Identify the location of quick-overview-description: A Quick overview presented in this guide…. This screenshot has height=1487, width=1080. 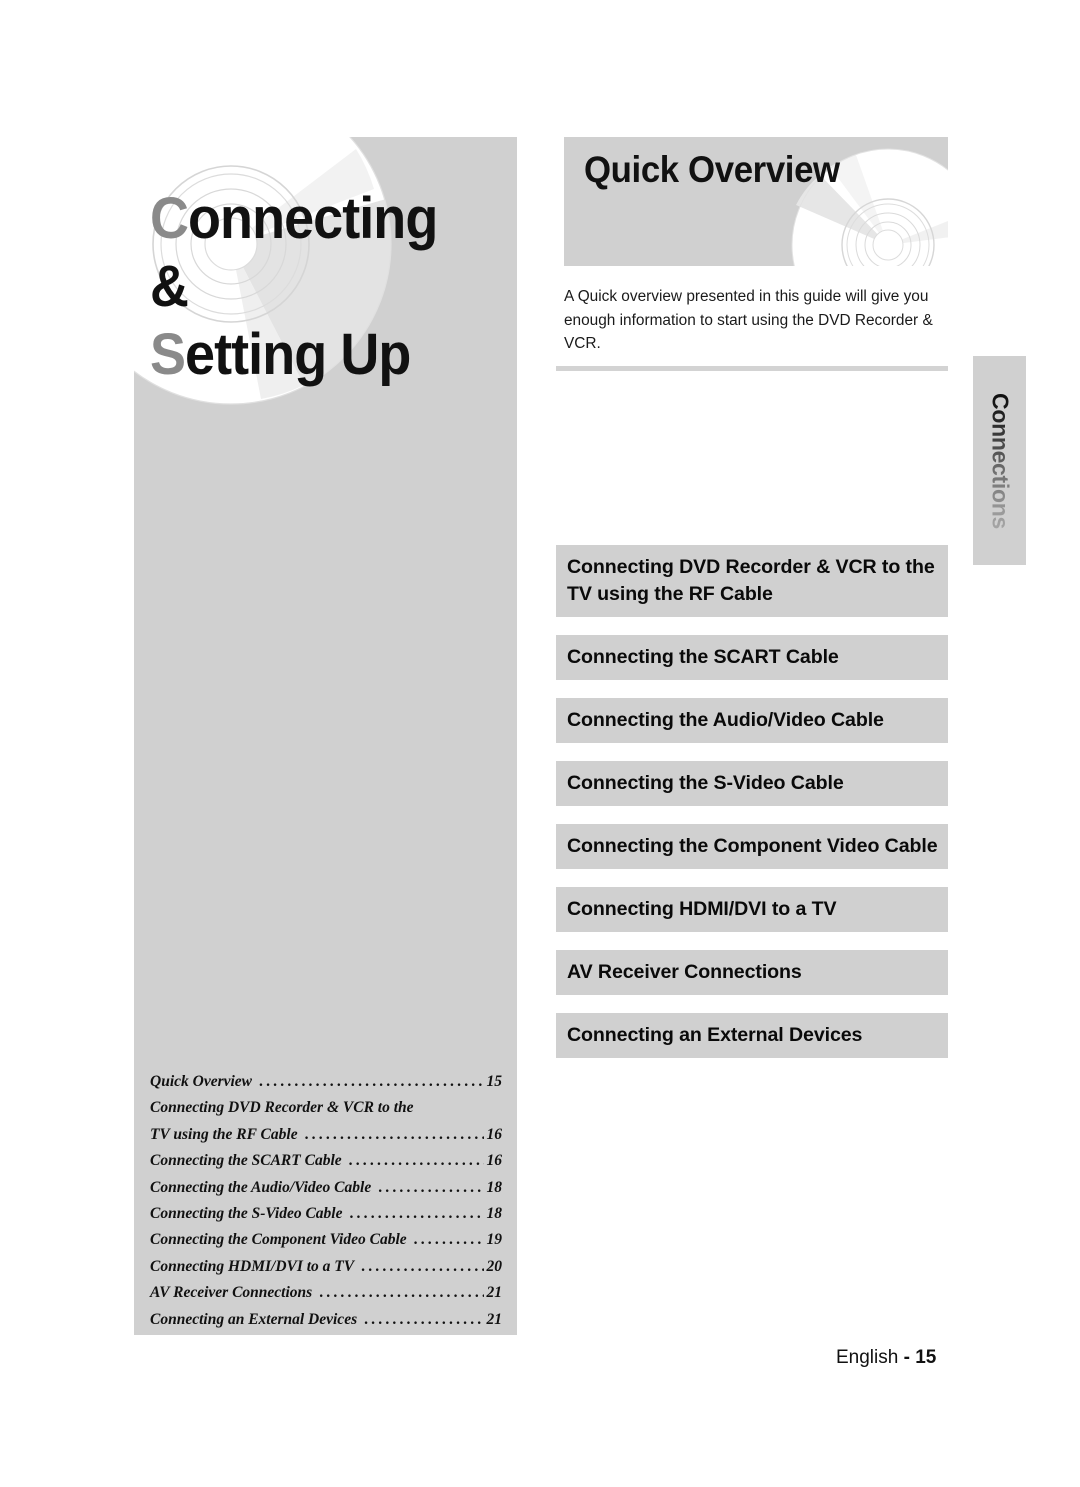
(748, 320).